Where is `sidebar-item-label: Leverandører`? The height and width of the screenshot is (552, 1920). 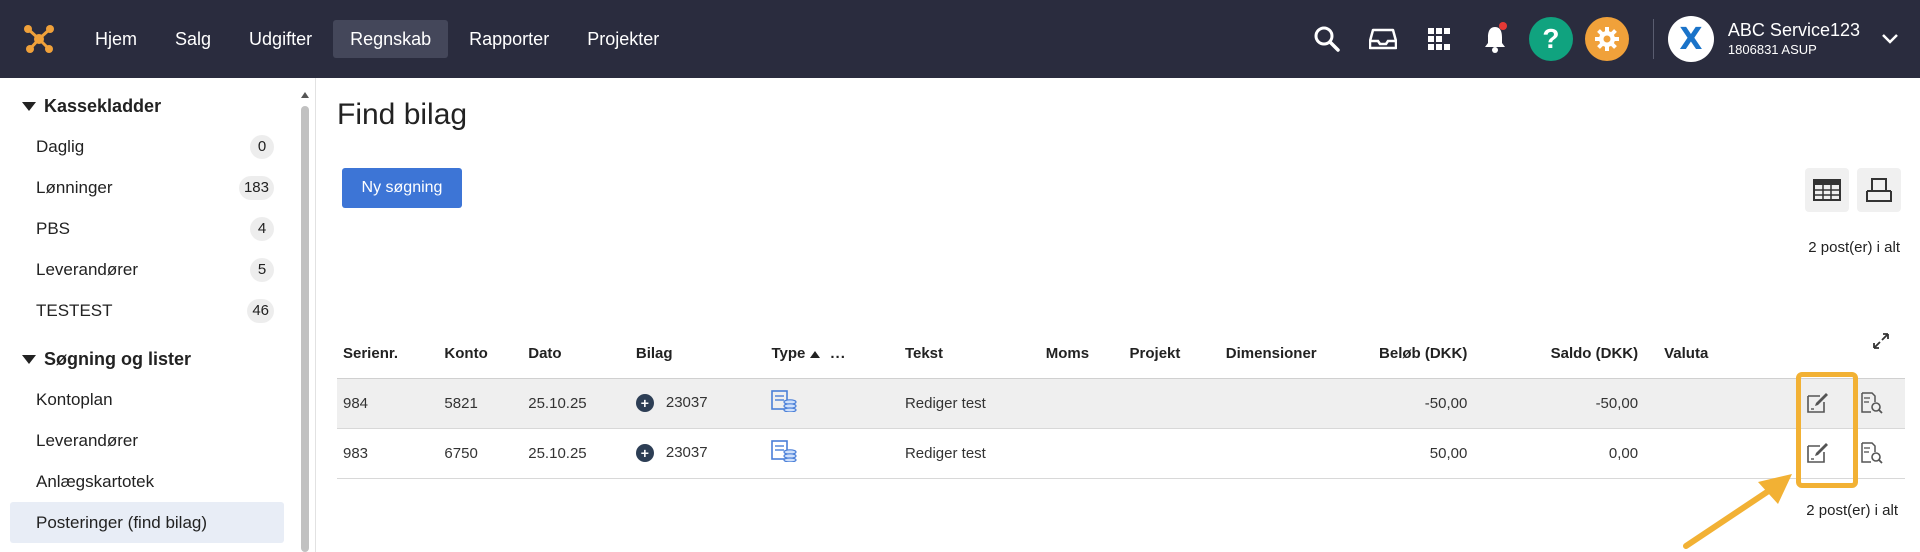 sidebar-item-label: Leverandører is located at coordinates (87, 440).